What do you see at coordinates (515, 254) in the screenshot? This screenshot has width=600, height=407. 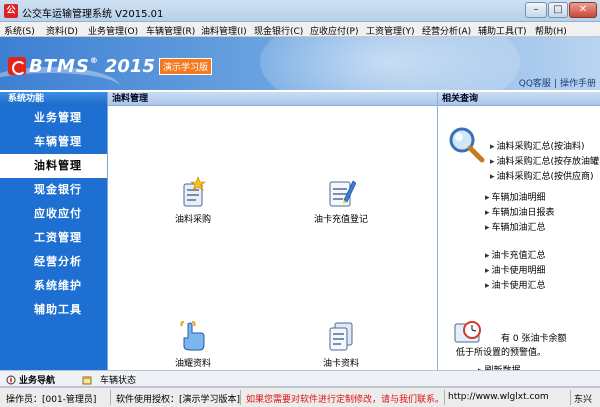 I see `query-recharge-summary: 油卡充值汇总` at bounding box center [515, 254].